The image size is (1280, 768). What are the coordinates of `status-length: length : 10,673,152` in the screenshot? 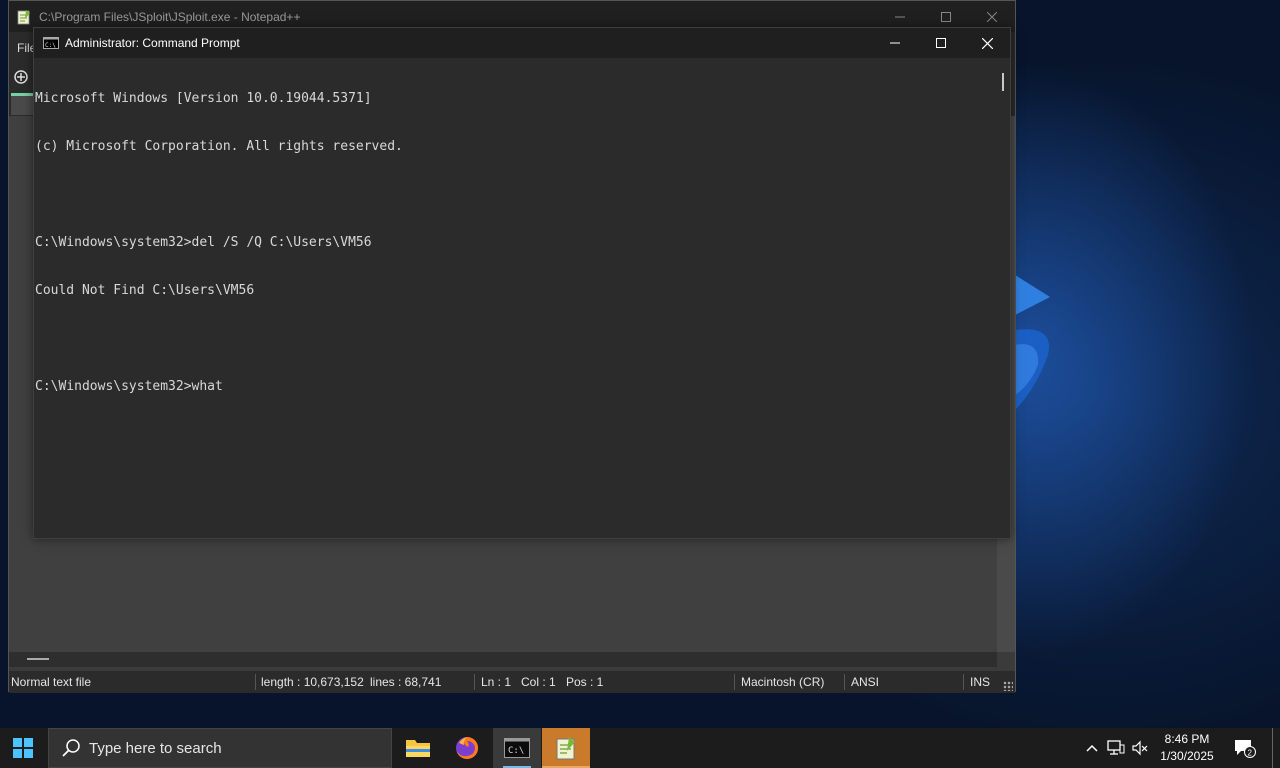 It's located at (312, 682).